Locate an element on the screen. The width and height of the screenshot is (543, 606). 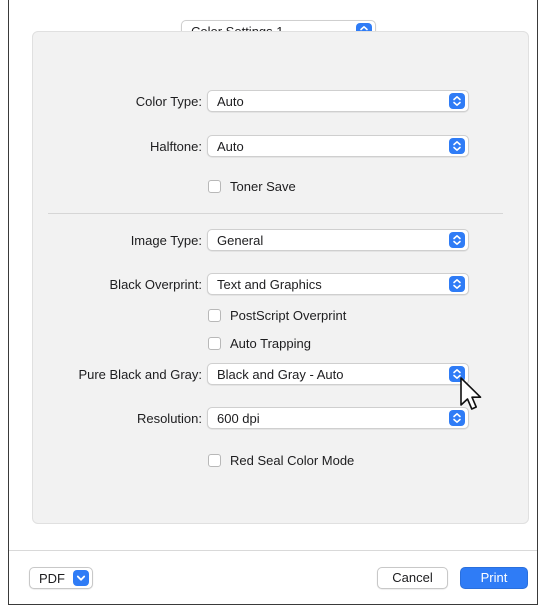
toner-save-label: Toner Save is located at coordinates (263, 186).